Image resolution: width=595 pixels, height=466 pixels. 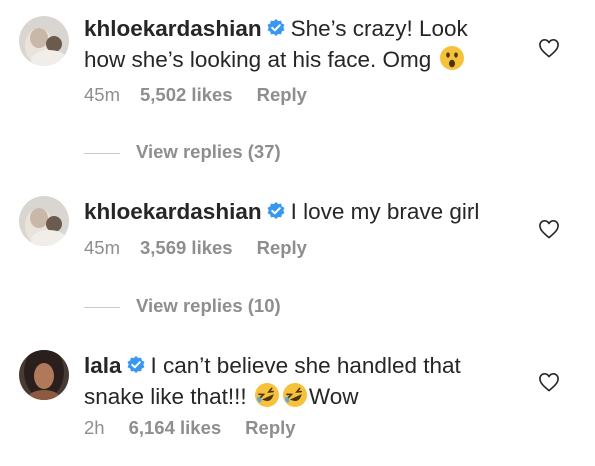 I want to click on view-replies-button: View replies (10), so click(x=182, y=306).